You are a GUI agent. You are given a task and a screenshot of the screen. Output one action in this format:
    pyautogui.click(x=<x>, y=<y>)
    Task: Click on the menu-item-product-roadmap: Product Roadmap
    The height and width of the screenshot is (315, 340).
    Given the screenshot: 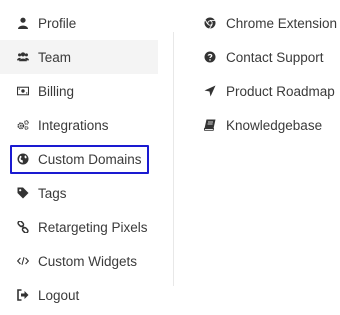 What is the action you would take?
    pyautogui.click(x=266, y=91)
    